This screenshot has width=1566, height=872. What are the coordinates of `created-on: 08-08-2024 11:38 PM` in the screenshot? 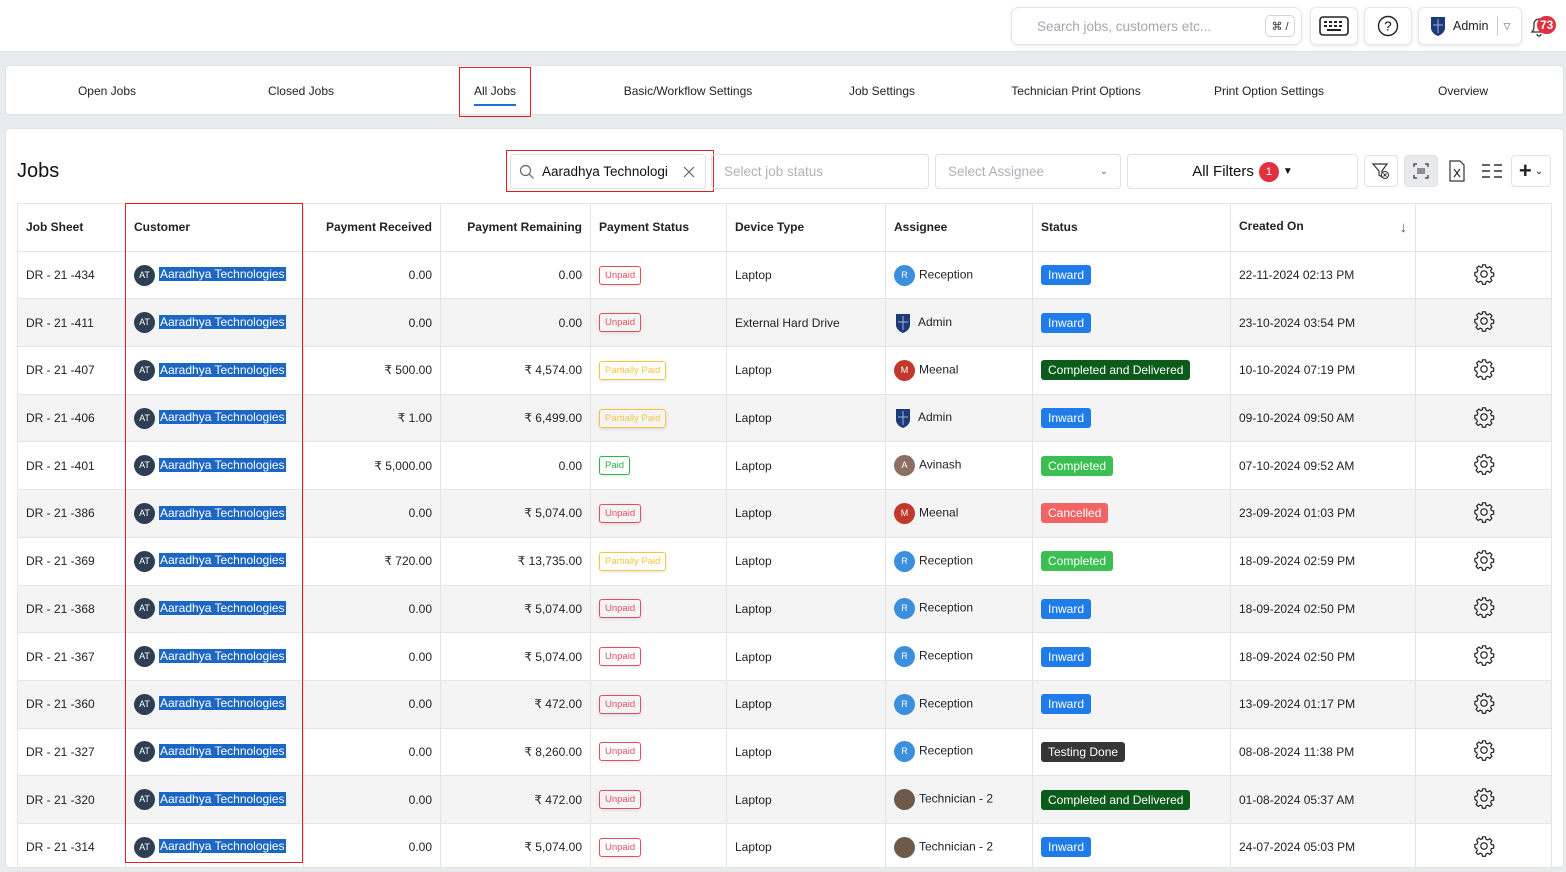 It's located at (1323, 752).